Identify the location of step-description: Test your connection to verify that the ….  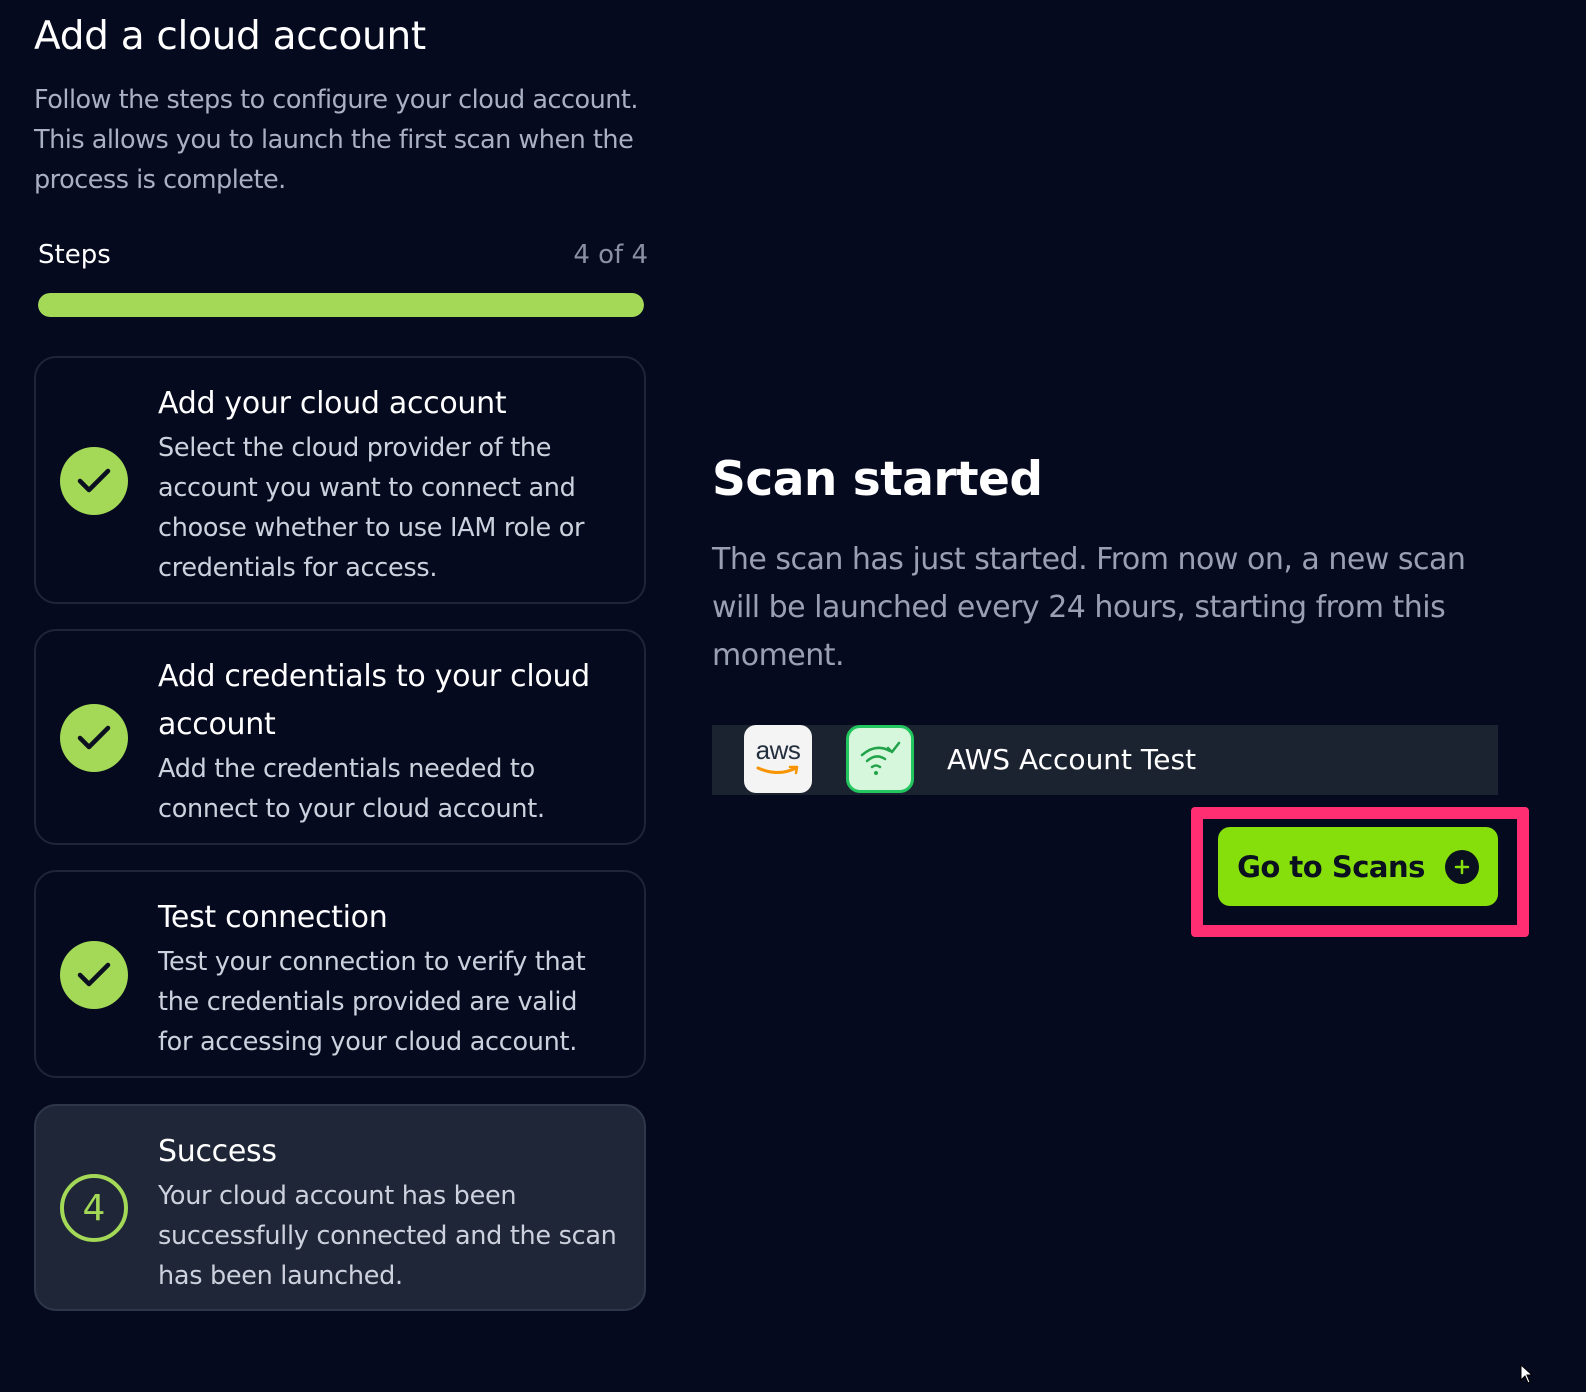
(372, 1002).